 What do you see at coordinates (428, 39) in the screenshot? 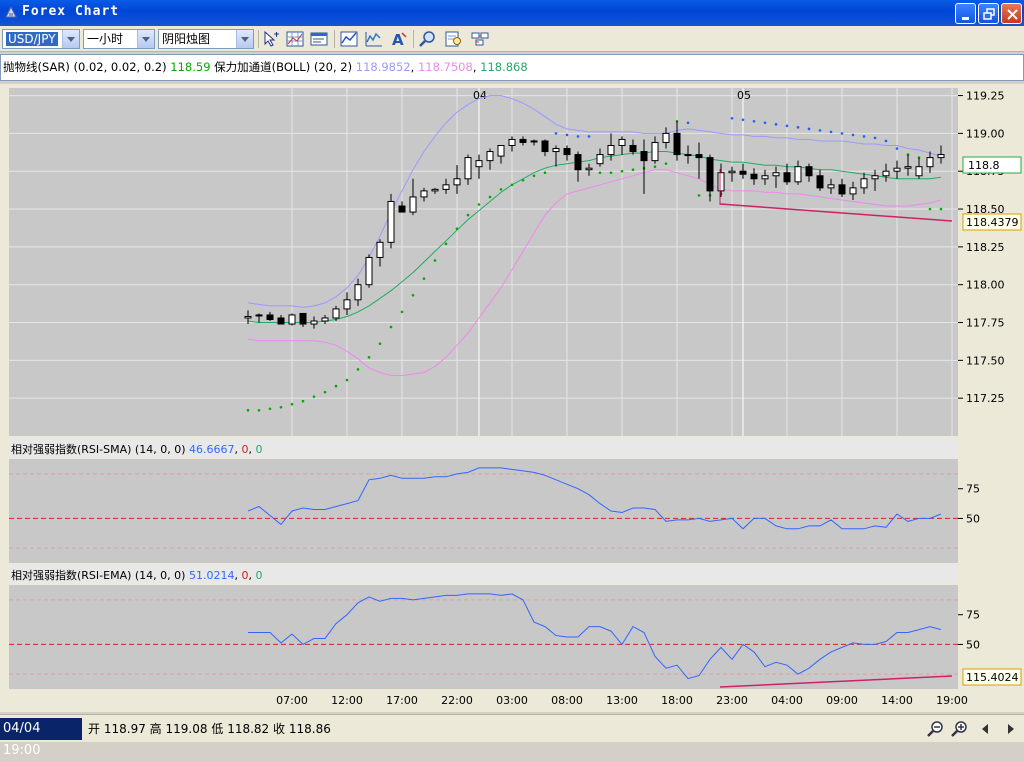
I see `zoom-icon` at bounding box center [428, 39].